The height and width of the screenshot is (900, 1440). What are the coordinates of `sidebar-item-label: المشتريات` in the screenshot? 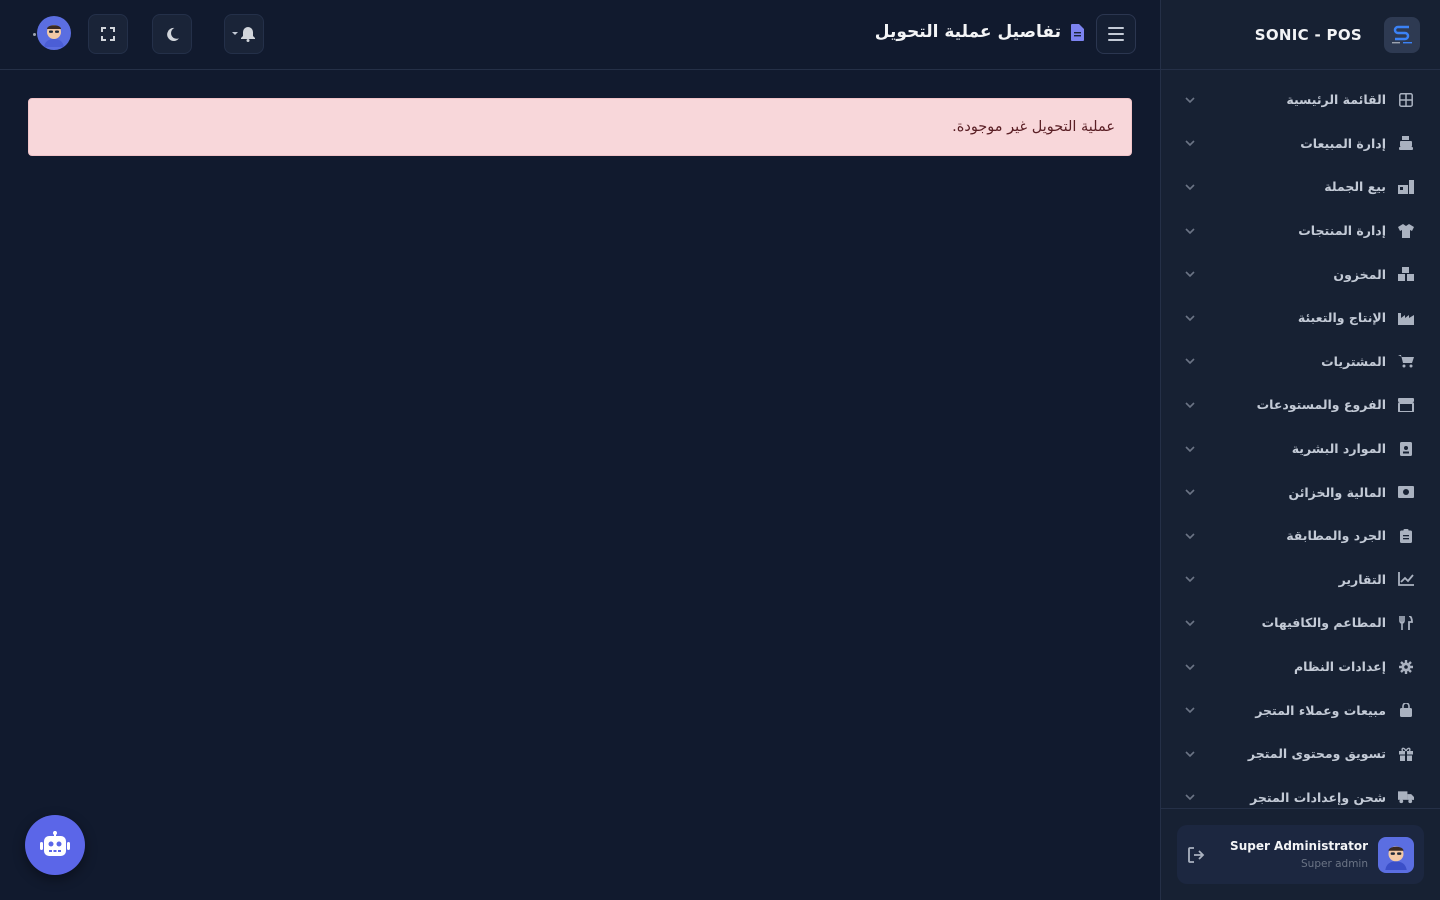 It's located at (1353, 361).